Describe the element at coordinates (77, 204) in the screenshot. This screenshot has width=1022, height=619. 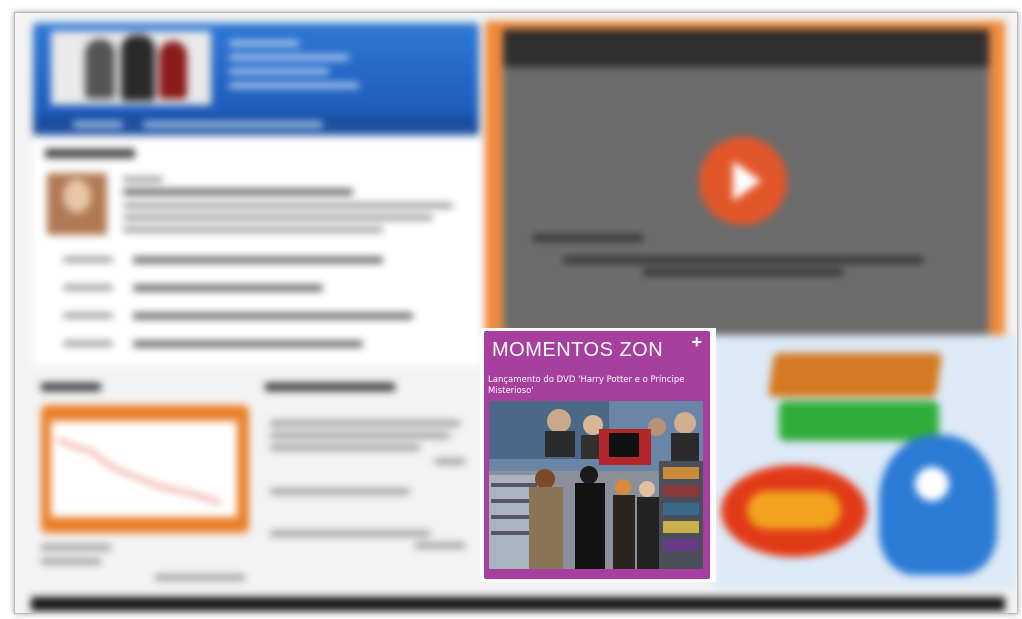
I see `news-avatar` at that location.